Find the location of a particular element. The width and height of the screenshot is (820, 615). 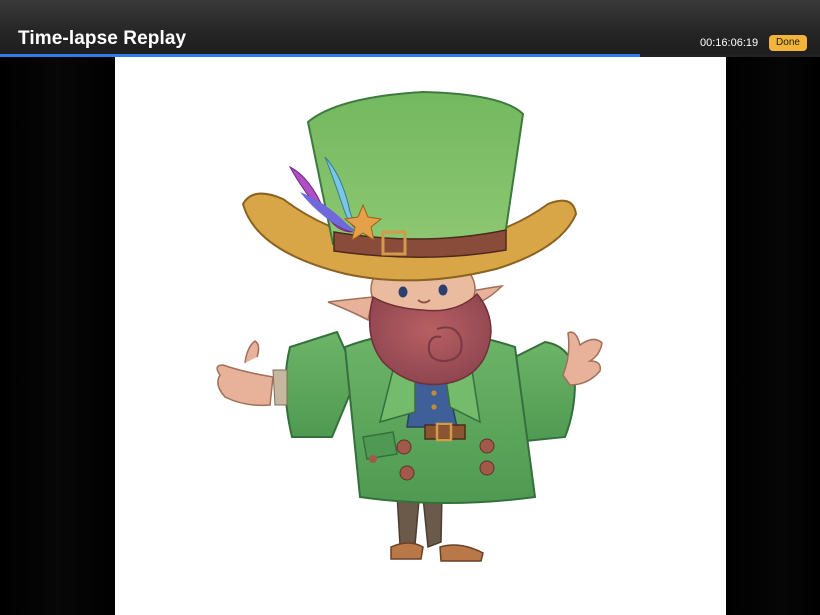

done-button: Done is located at coordinates (788, 43).